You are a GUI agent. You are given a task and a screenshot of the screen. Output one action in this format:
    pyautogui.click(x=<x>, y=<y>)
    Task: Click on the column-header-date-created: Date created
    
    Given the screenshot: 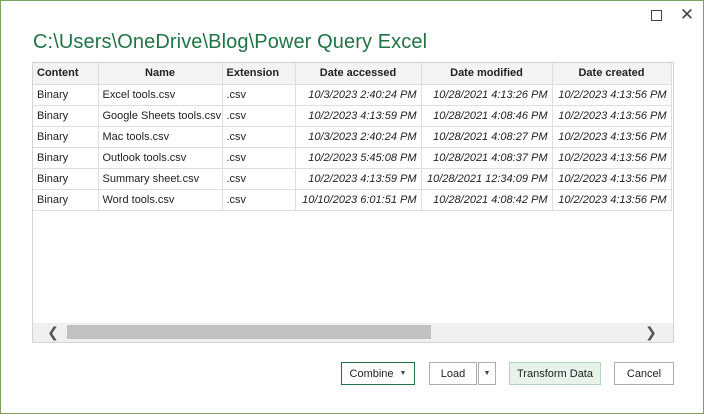 What is the action you would take?
    pyautogui.click(x=612, y=74)
    